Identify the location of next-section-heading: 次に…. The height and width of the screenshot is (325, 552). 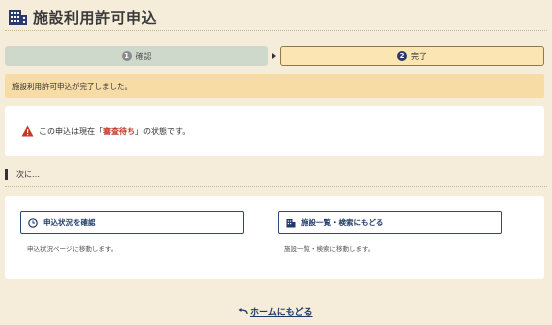
(22, 174).